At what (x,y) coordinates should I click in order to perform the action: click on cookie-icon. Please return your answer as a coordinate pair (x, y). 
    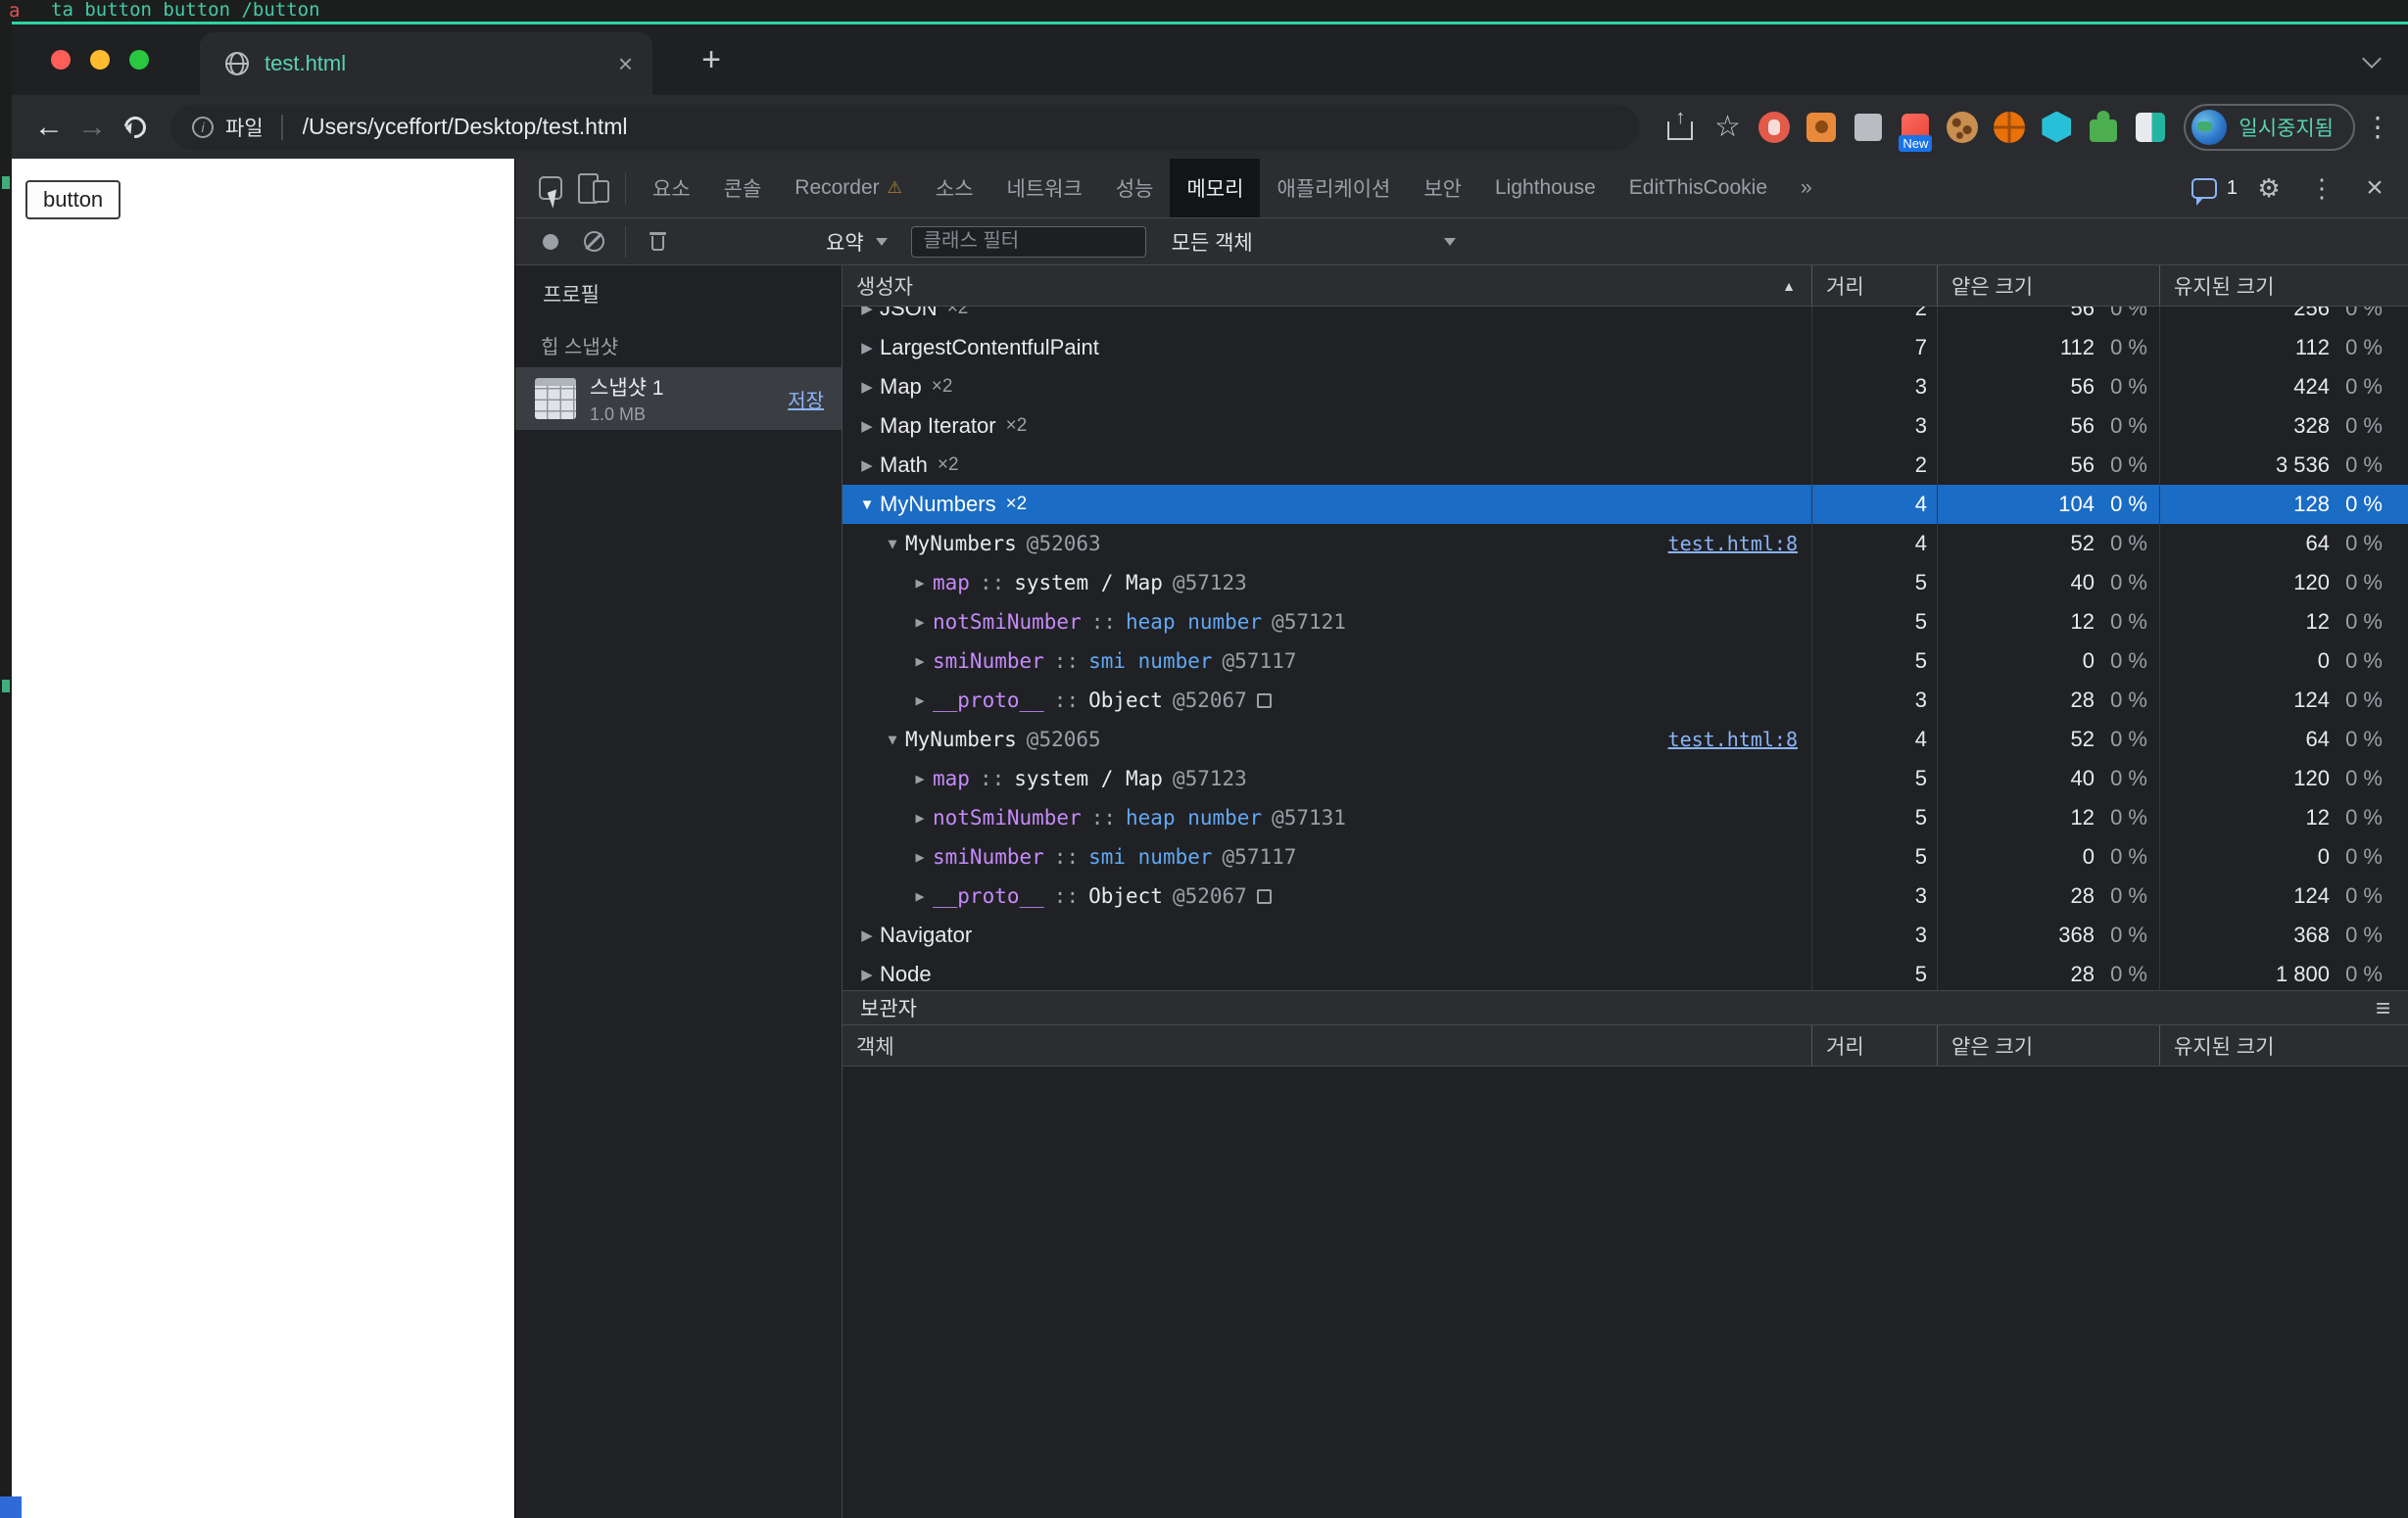
    Looking at the image, I should click on (1962, 127).